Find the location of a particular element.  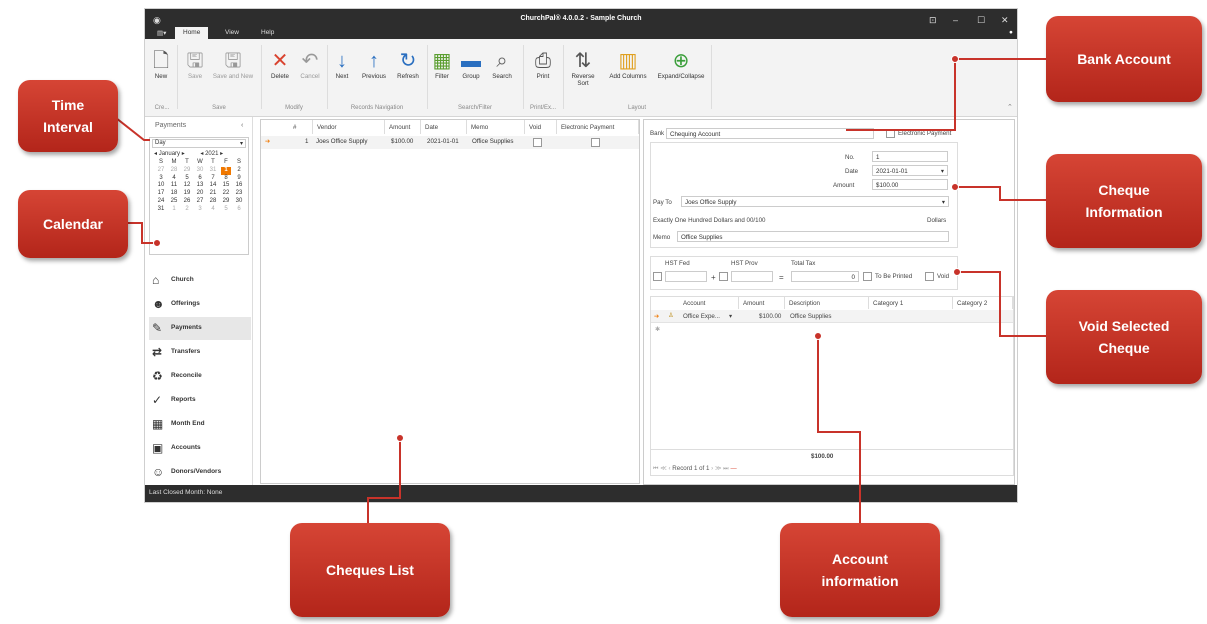

callout-account-information: Account information is located at coordinates (860, 570).